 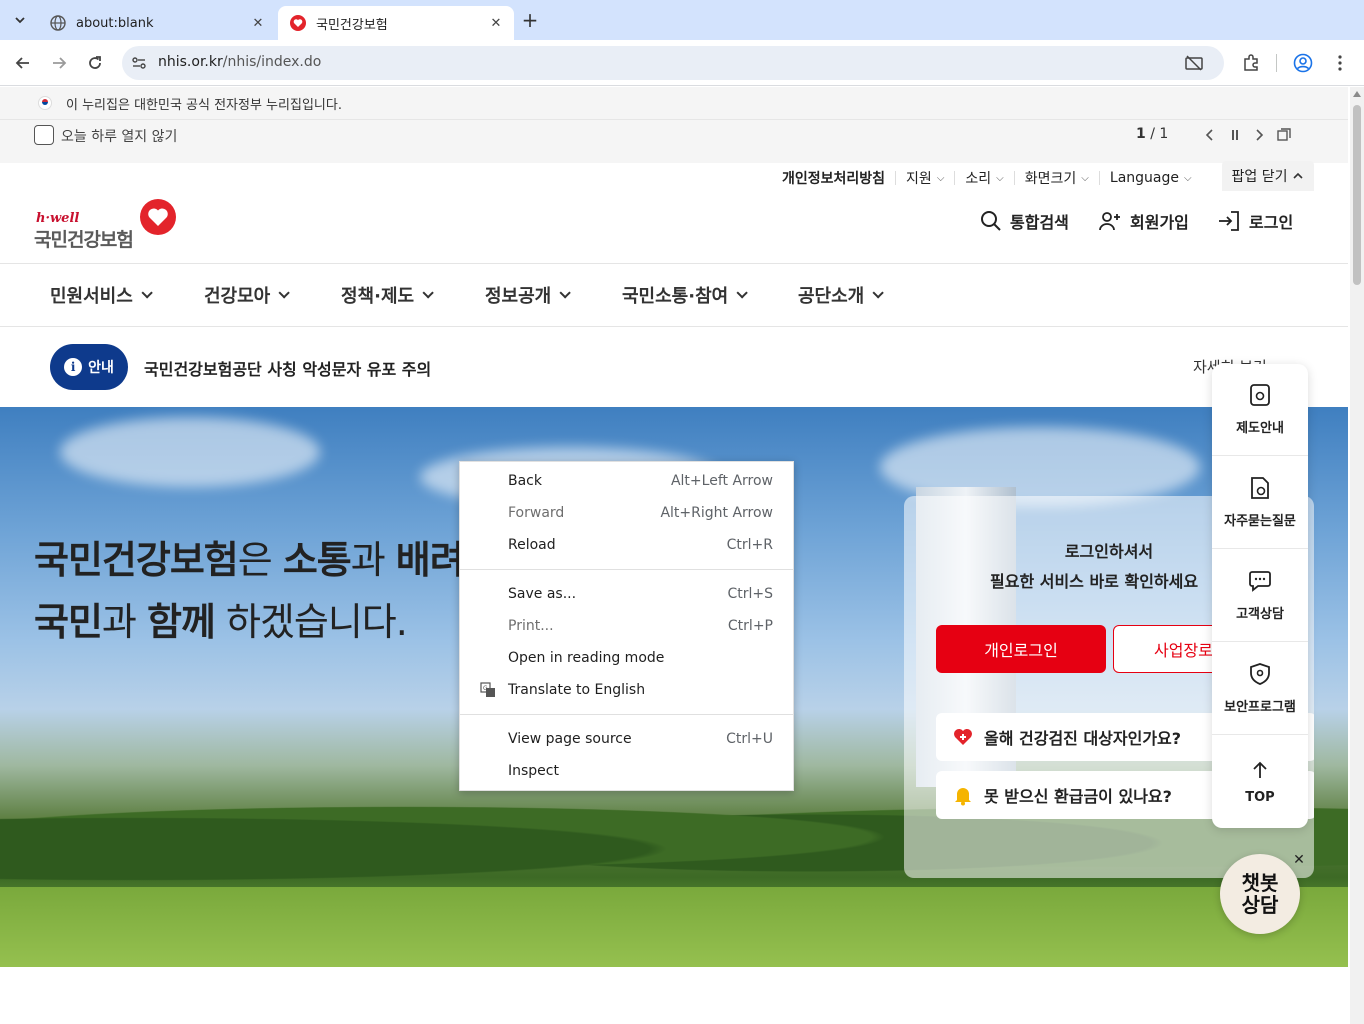 I want to click on customer-consult-button: 고객상담, so click(x=1260, y=596).